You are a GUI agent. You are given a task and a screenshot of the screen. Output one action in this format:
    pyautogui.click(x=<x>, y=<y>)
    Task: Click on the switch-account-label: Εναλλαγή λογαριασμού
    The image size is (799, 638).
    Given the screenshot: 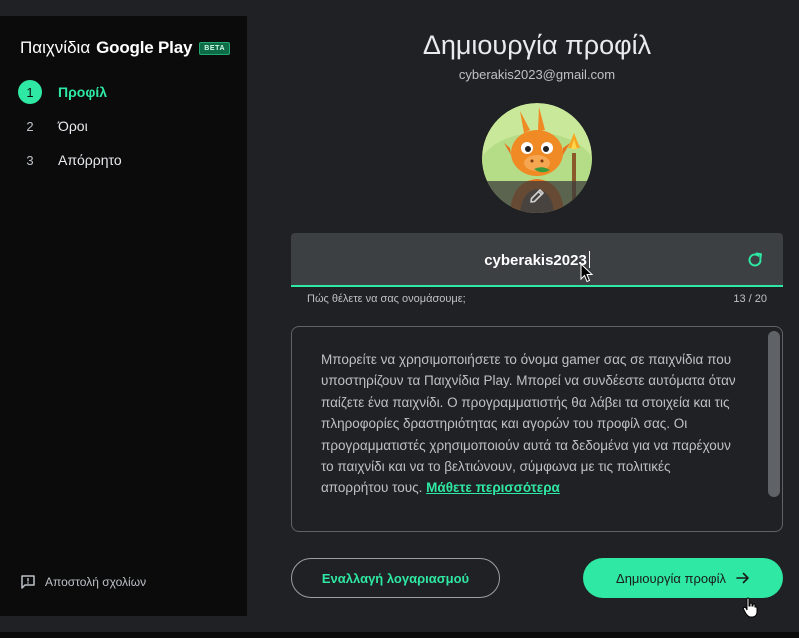 What is the action you would take?
    pyautogui.click(x=395, y=578)
    